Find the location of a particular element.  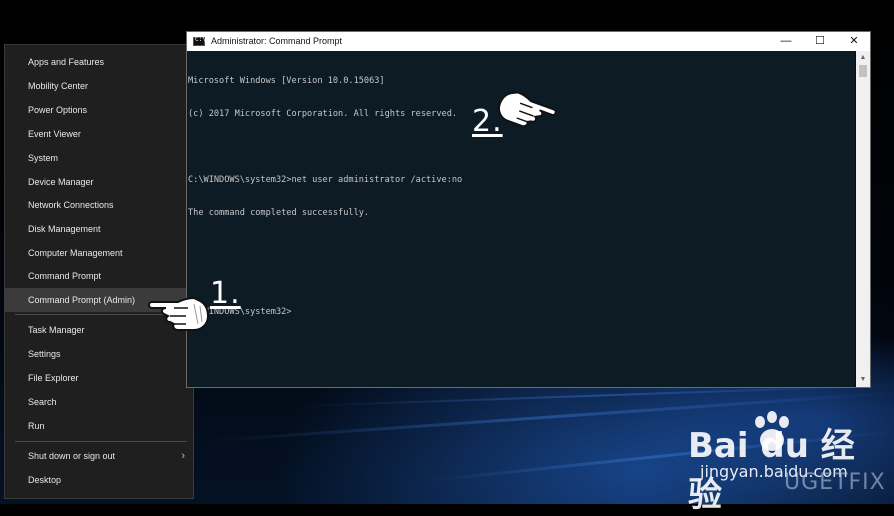

menu-item-run: Run is located at coordinates (99, 426).